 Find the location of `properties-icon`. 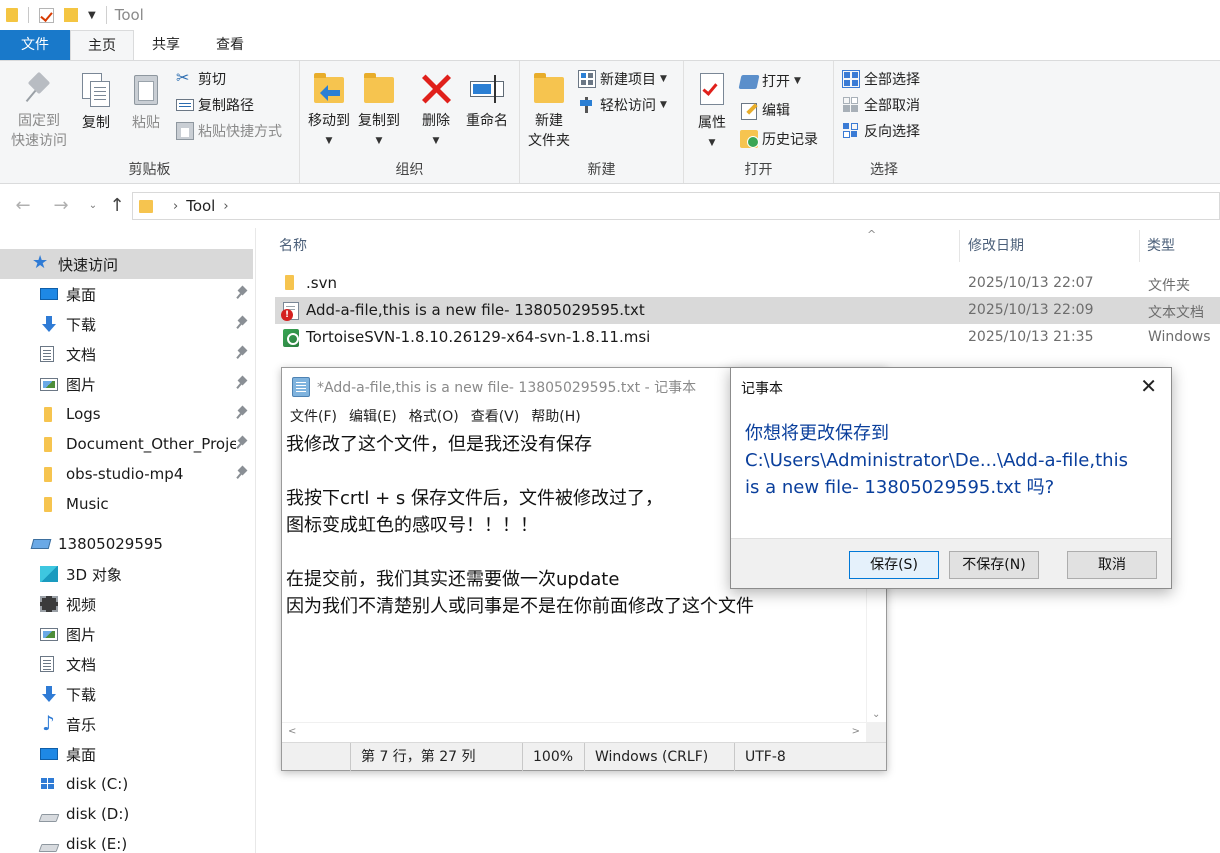

properties-icon is located at coordinates (46, 15).